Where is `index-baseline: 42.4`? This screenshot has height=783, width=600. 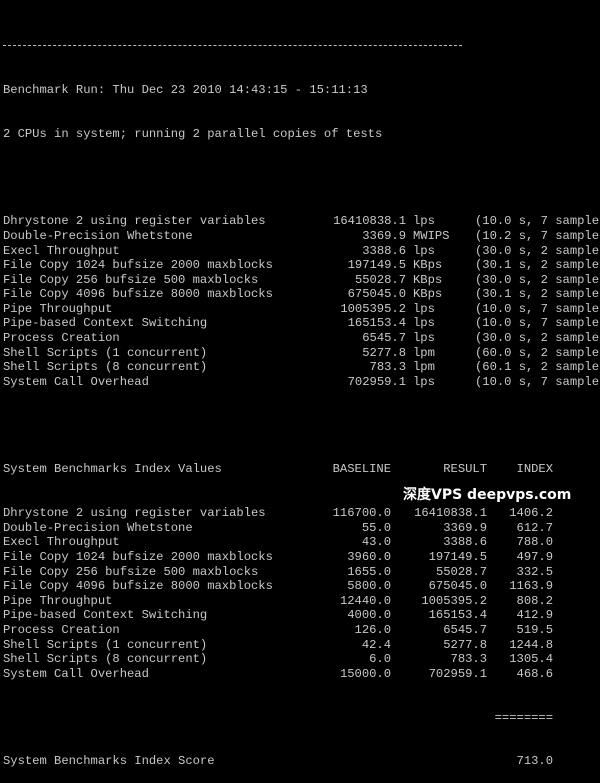
index-baseline: 42.4 is located at coordinates (376, 644).